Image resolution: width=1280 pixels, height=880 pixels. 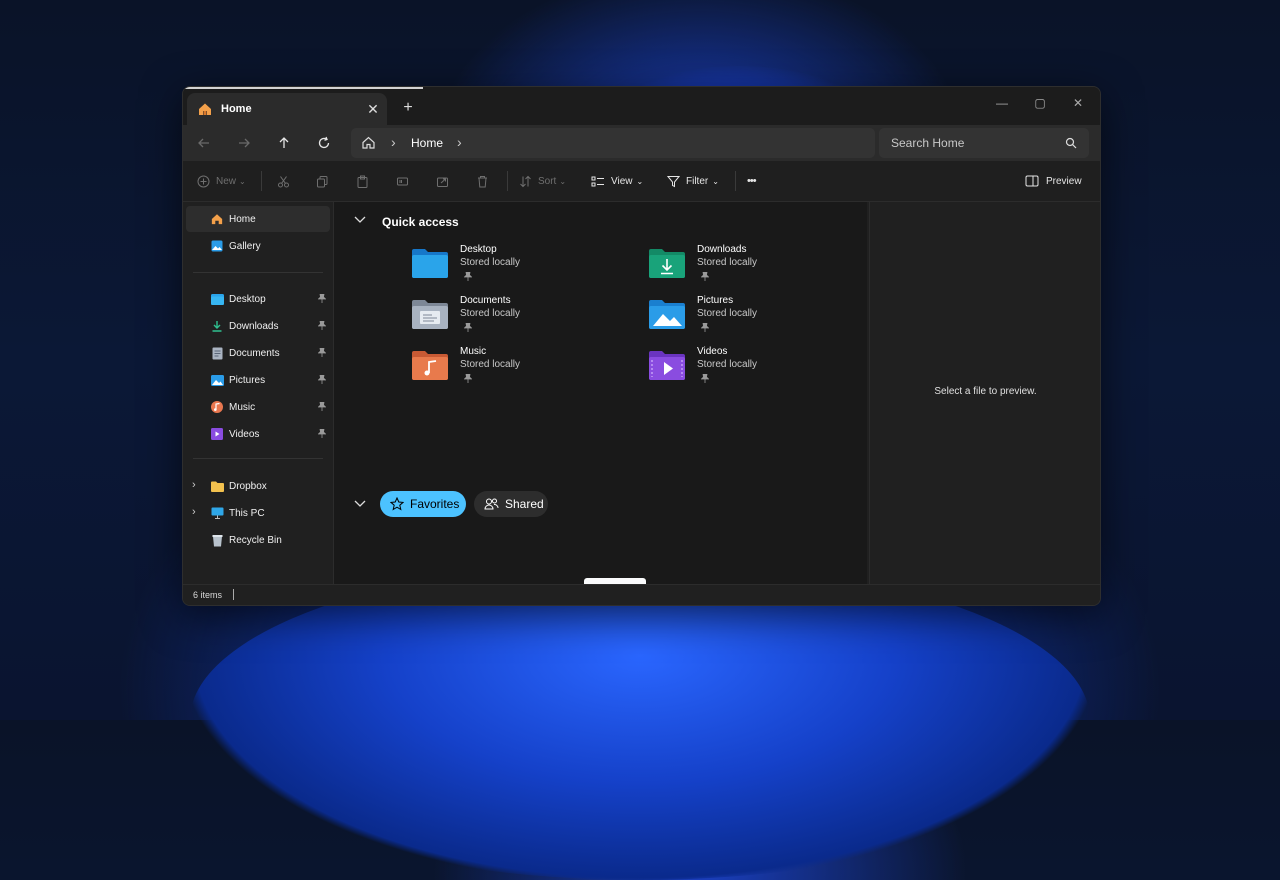 I want to click on sidebar-item-gallery: Gallery, so click(x=258, y=246).